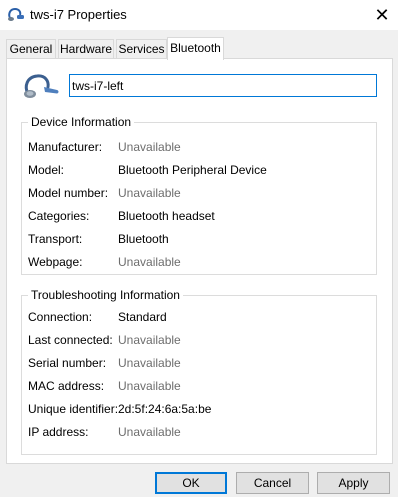 The width and height of the screenshot is (398, 497). Describe the element at coordinates (199, 15) in the screenshot. I see `title-bar: tws-i7 Properties ✕` at that location.